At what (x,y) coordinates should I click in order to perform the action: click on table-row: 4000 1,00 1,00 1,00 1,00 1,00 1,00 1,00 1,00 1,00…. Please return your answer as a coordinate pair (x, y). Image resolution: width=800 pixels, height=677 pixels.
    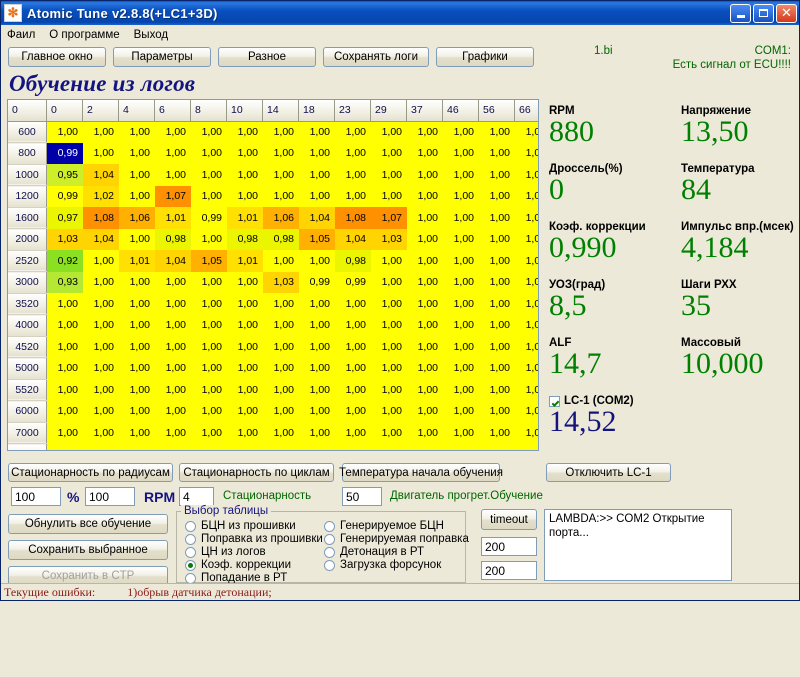
    Looking at the image, I should click on (273, 325).